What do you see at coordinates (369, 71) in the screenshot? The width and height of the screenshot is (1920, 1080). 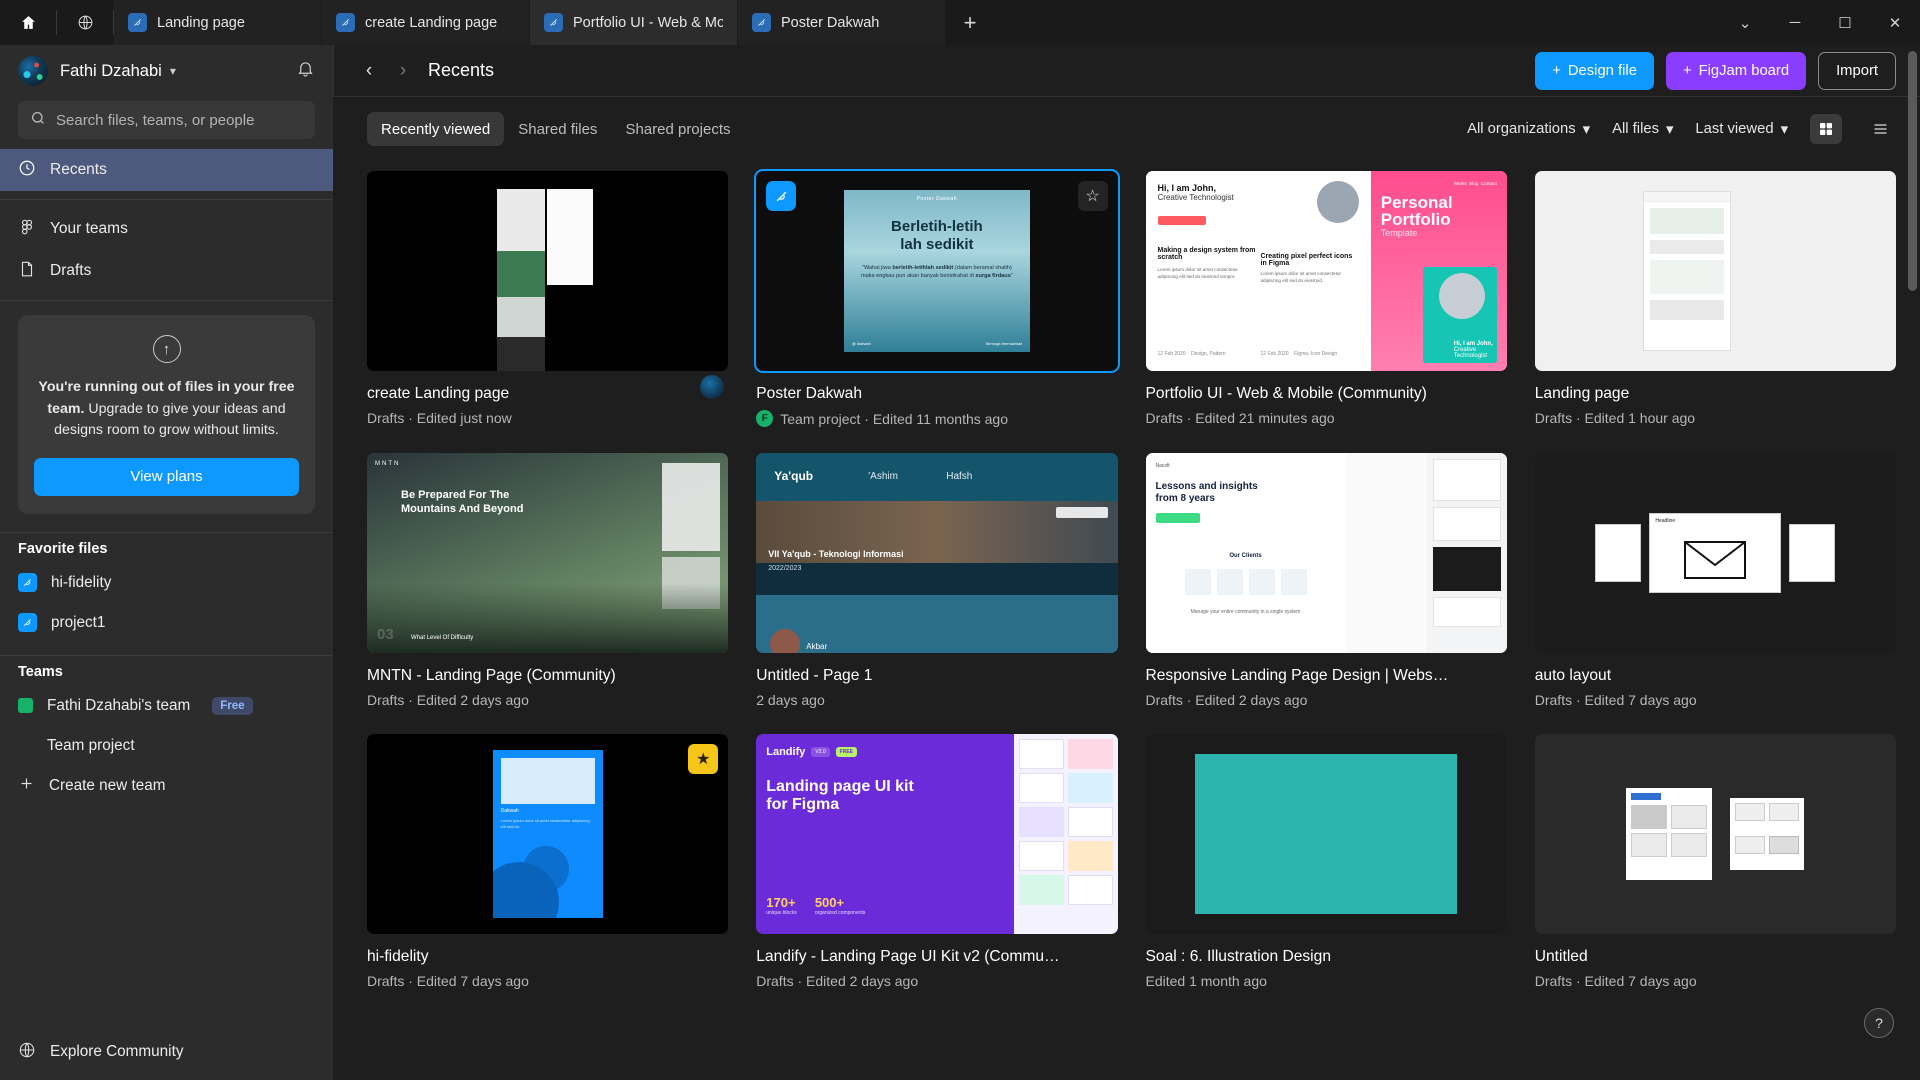 I see `back-button: ‹` at bounding box center [369, 71].